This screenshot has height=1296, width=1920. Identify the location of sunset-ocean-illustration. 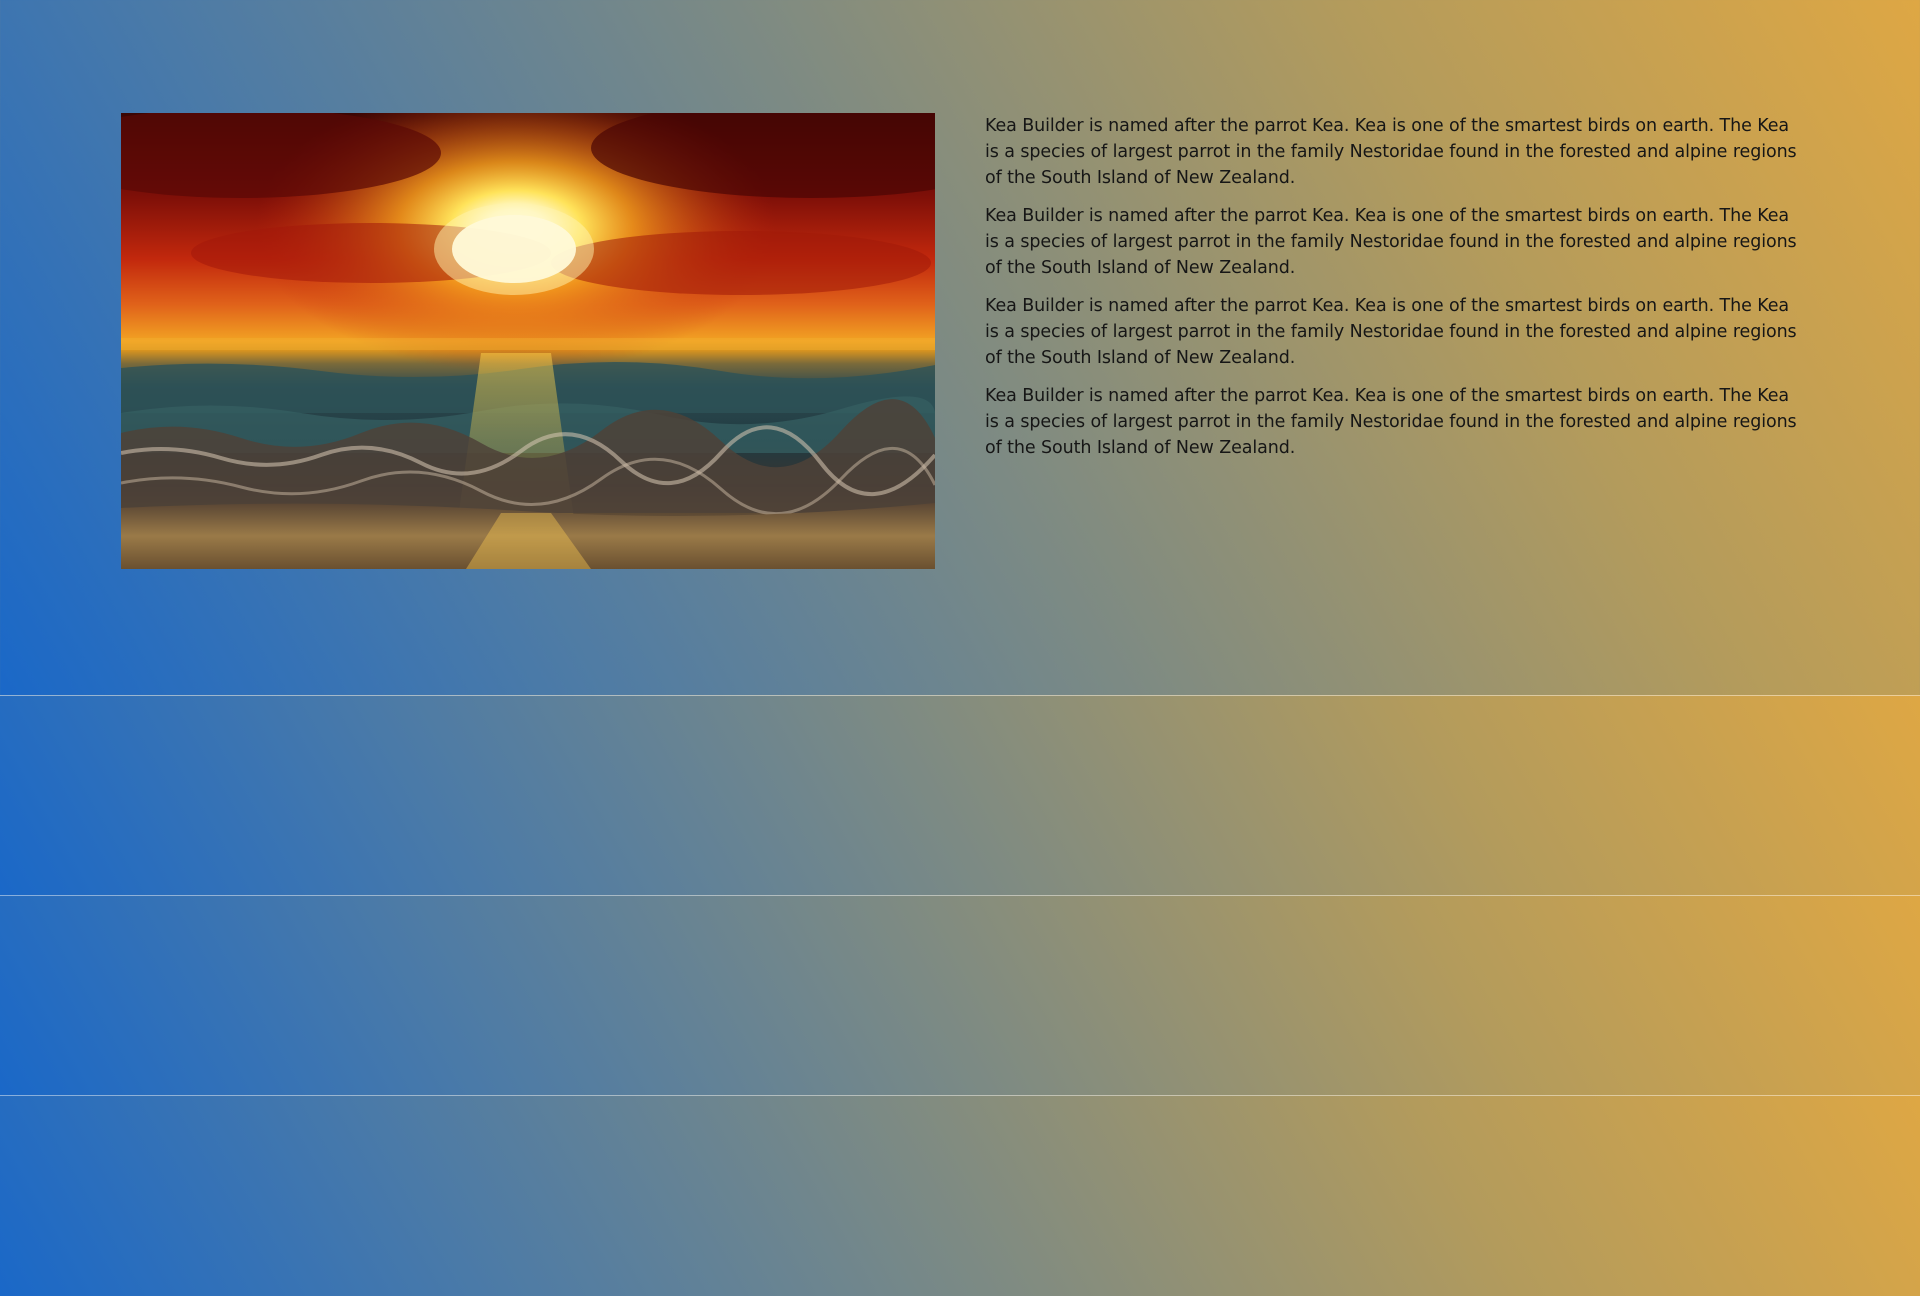
(528, 341).